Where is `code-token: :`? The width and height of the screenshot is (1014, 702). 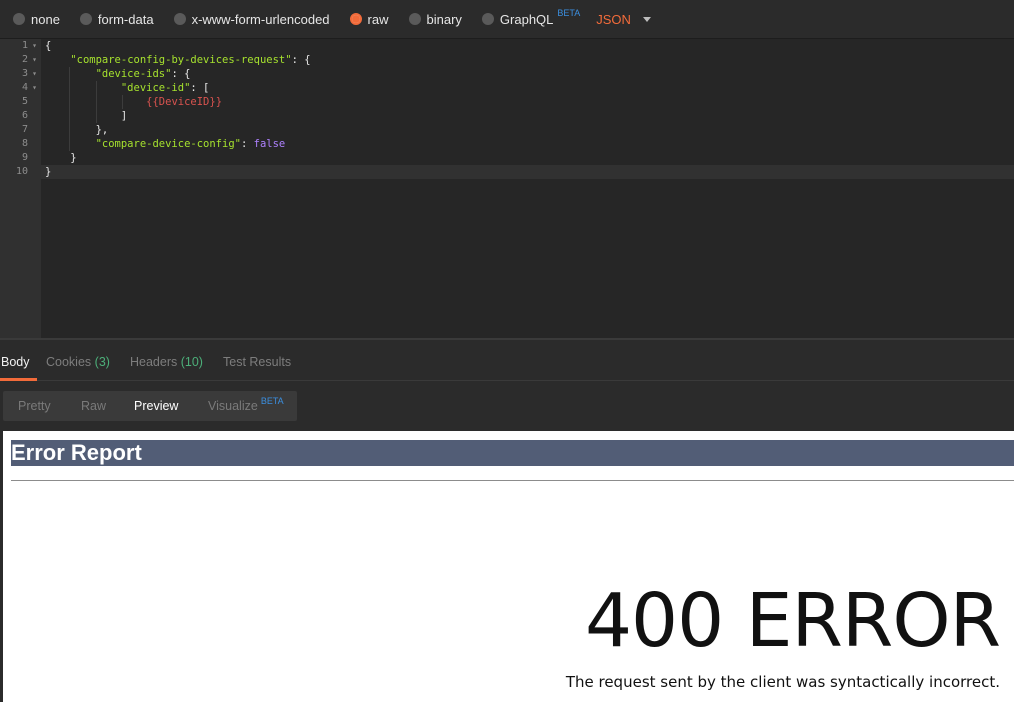 code-token: : is located at coordinates (247, 144).